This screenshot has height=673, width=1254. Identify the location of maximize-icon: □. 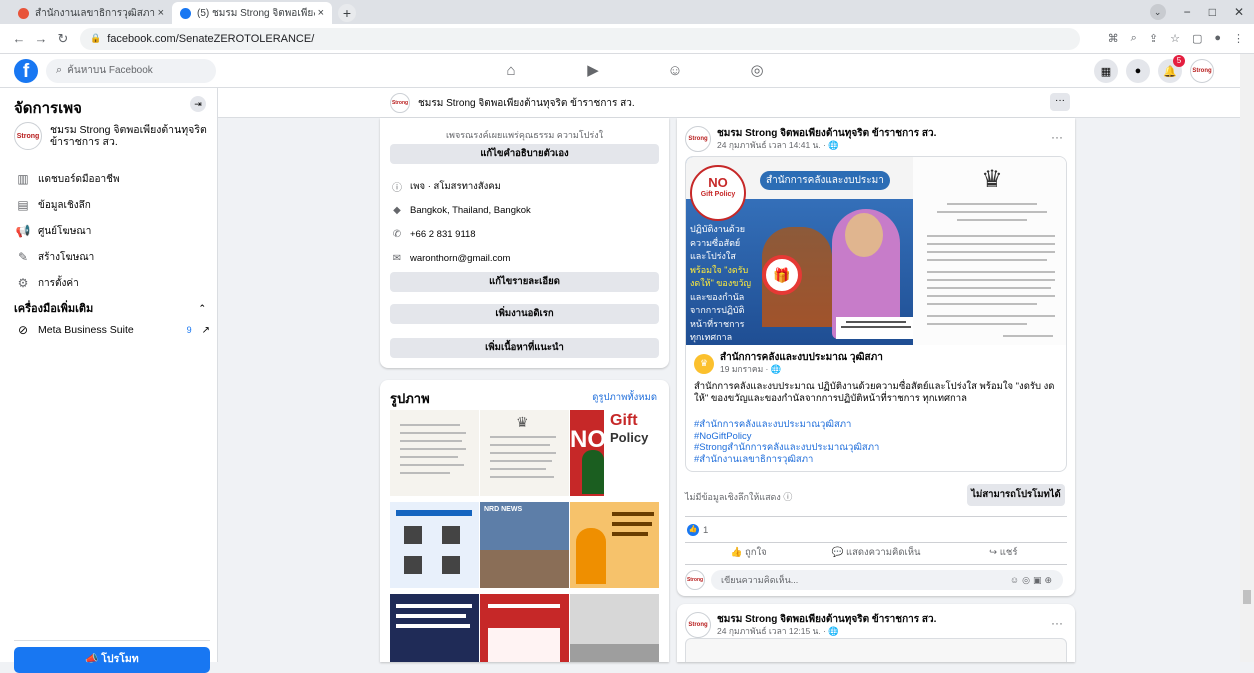
(1212, 12).